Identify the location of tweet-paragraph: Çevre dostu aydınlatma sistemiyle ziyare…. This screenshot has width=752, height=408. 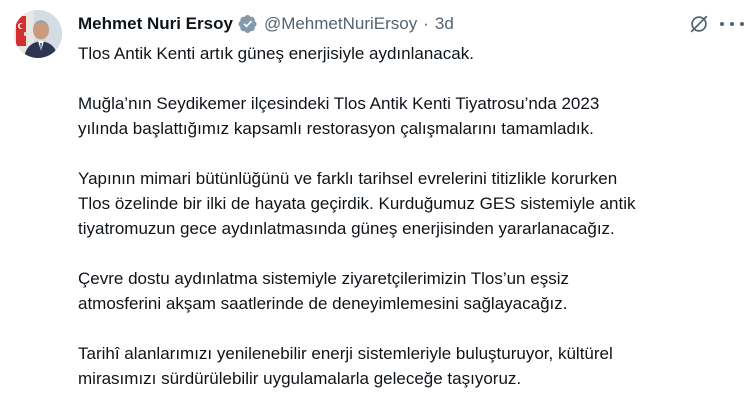
(413, 291).